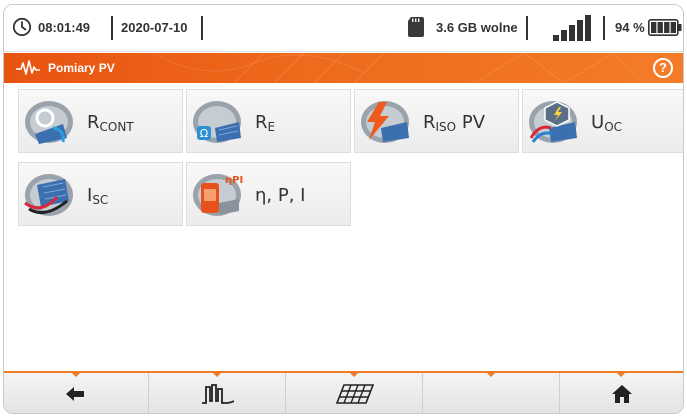  I want to click on battery-icon, so click(665, 27).